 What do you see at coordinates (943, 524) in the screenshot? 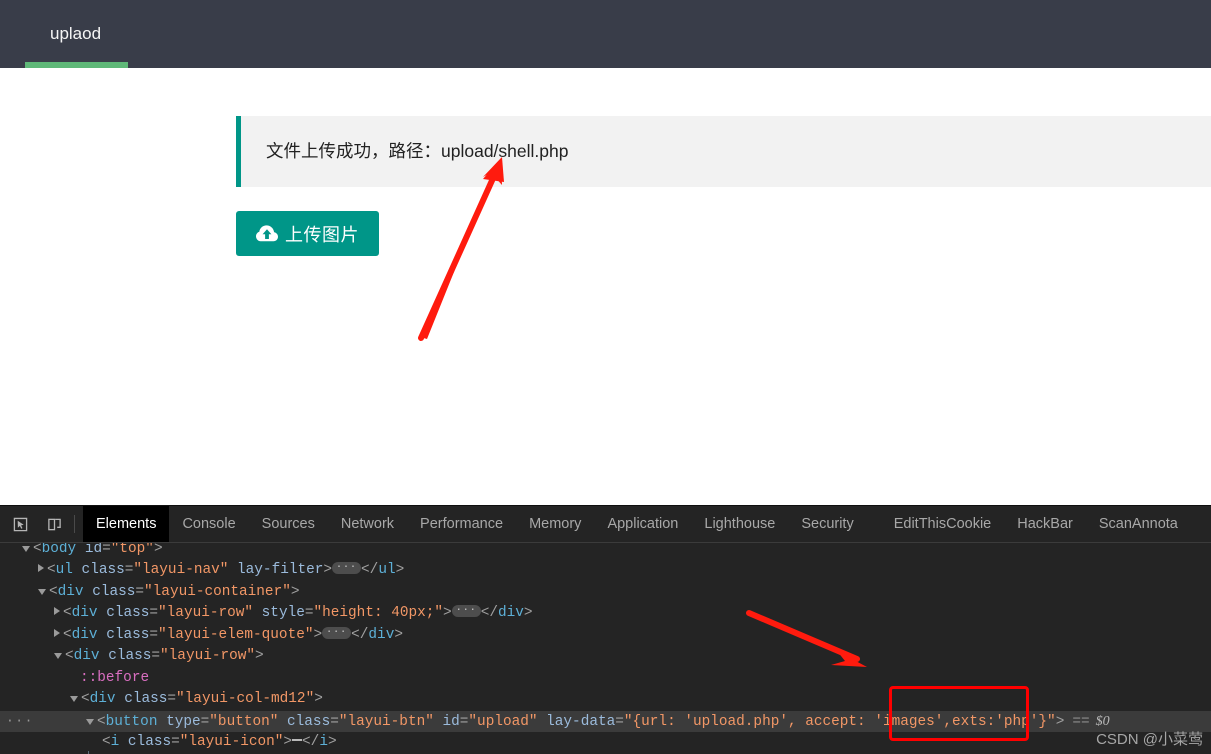
I see `devtools-tab-editthiscookie: EditThisCookie` at bounding box center [943, 524].